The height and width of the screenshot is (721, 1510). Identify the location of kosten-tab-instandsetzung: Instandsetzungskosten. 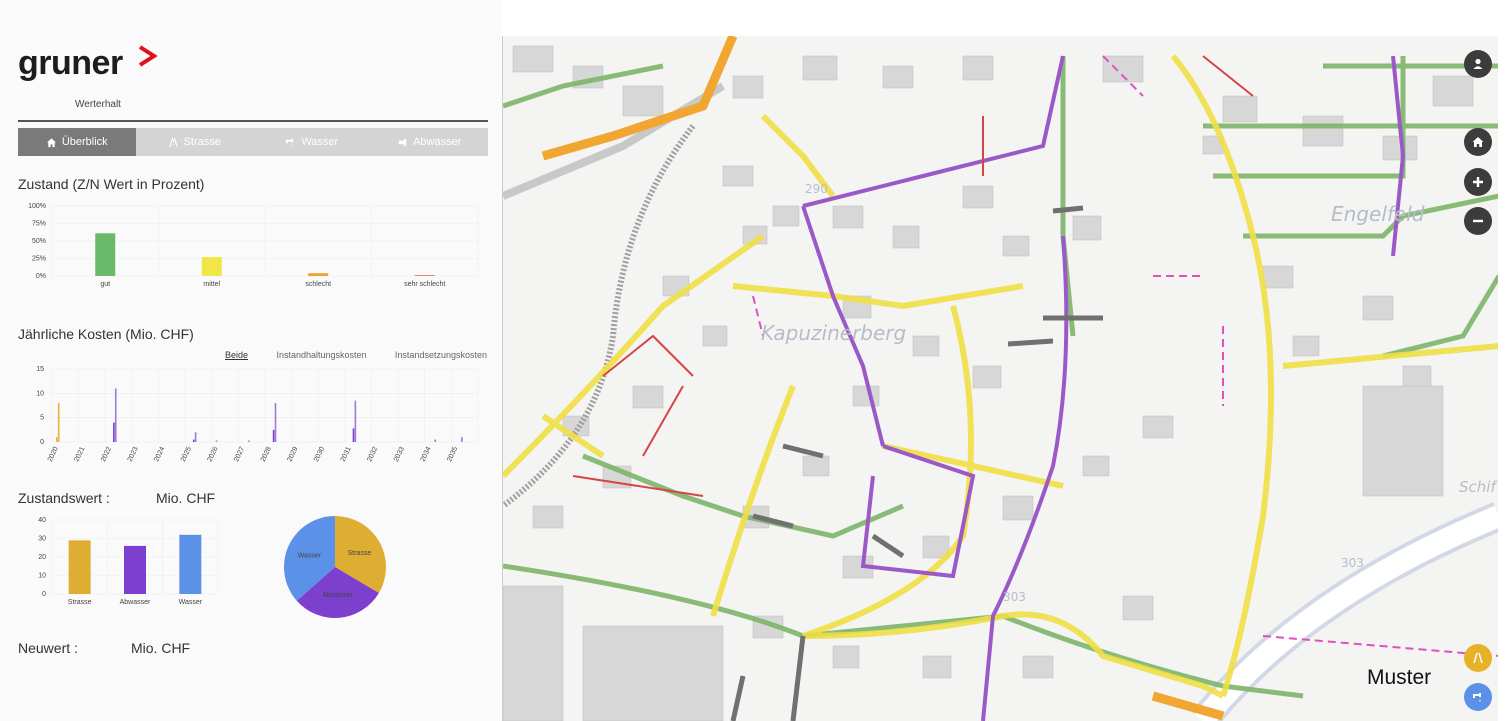
(441, 355).